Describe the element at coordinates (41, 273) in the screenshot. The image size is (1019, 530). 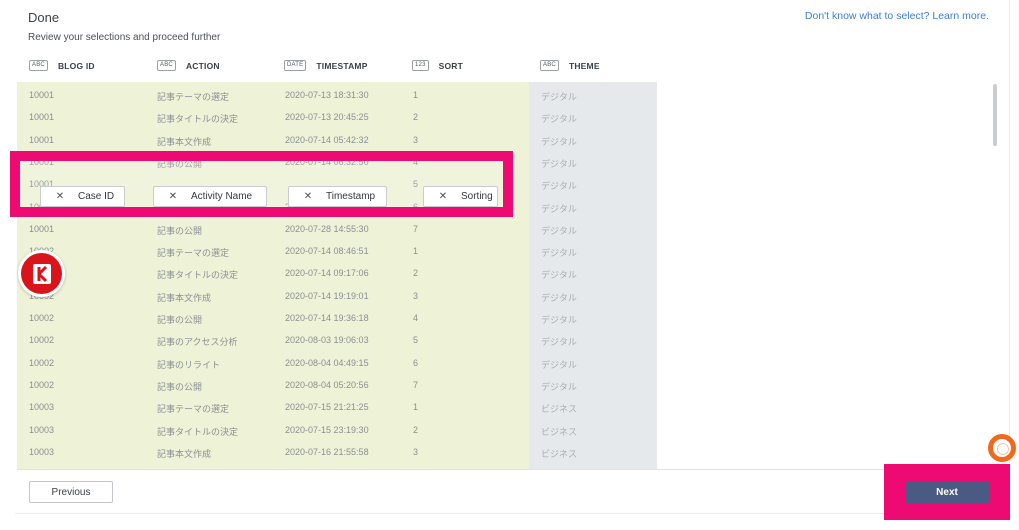
I see `app-logo-icon` at that location.